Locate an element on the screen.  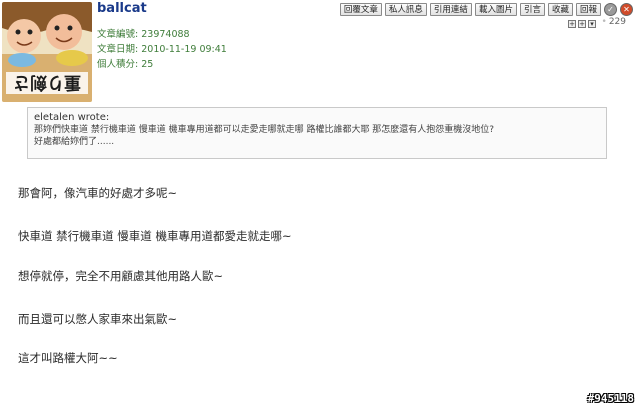
article-id-row: 文章編號: 23974088 is located at coordinates (162, 34).